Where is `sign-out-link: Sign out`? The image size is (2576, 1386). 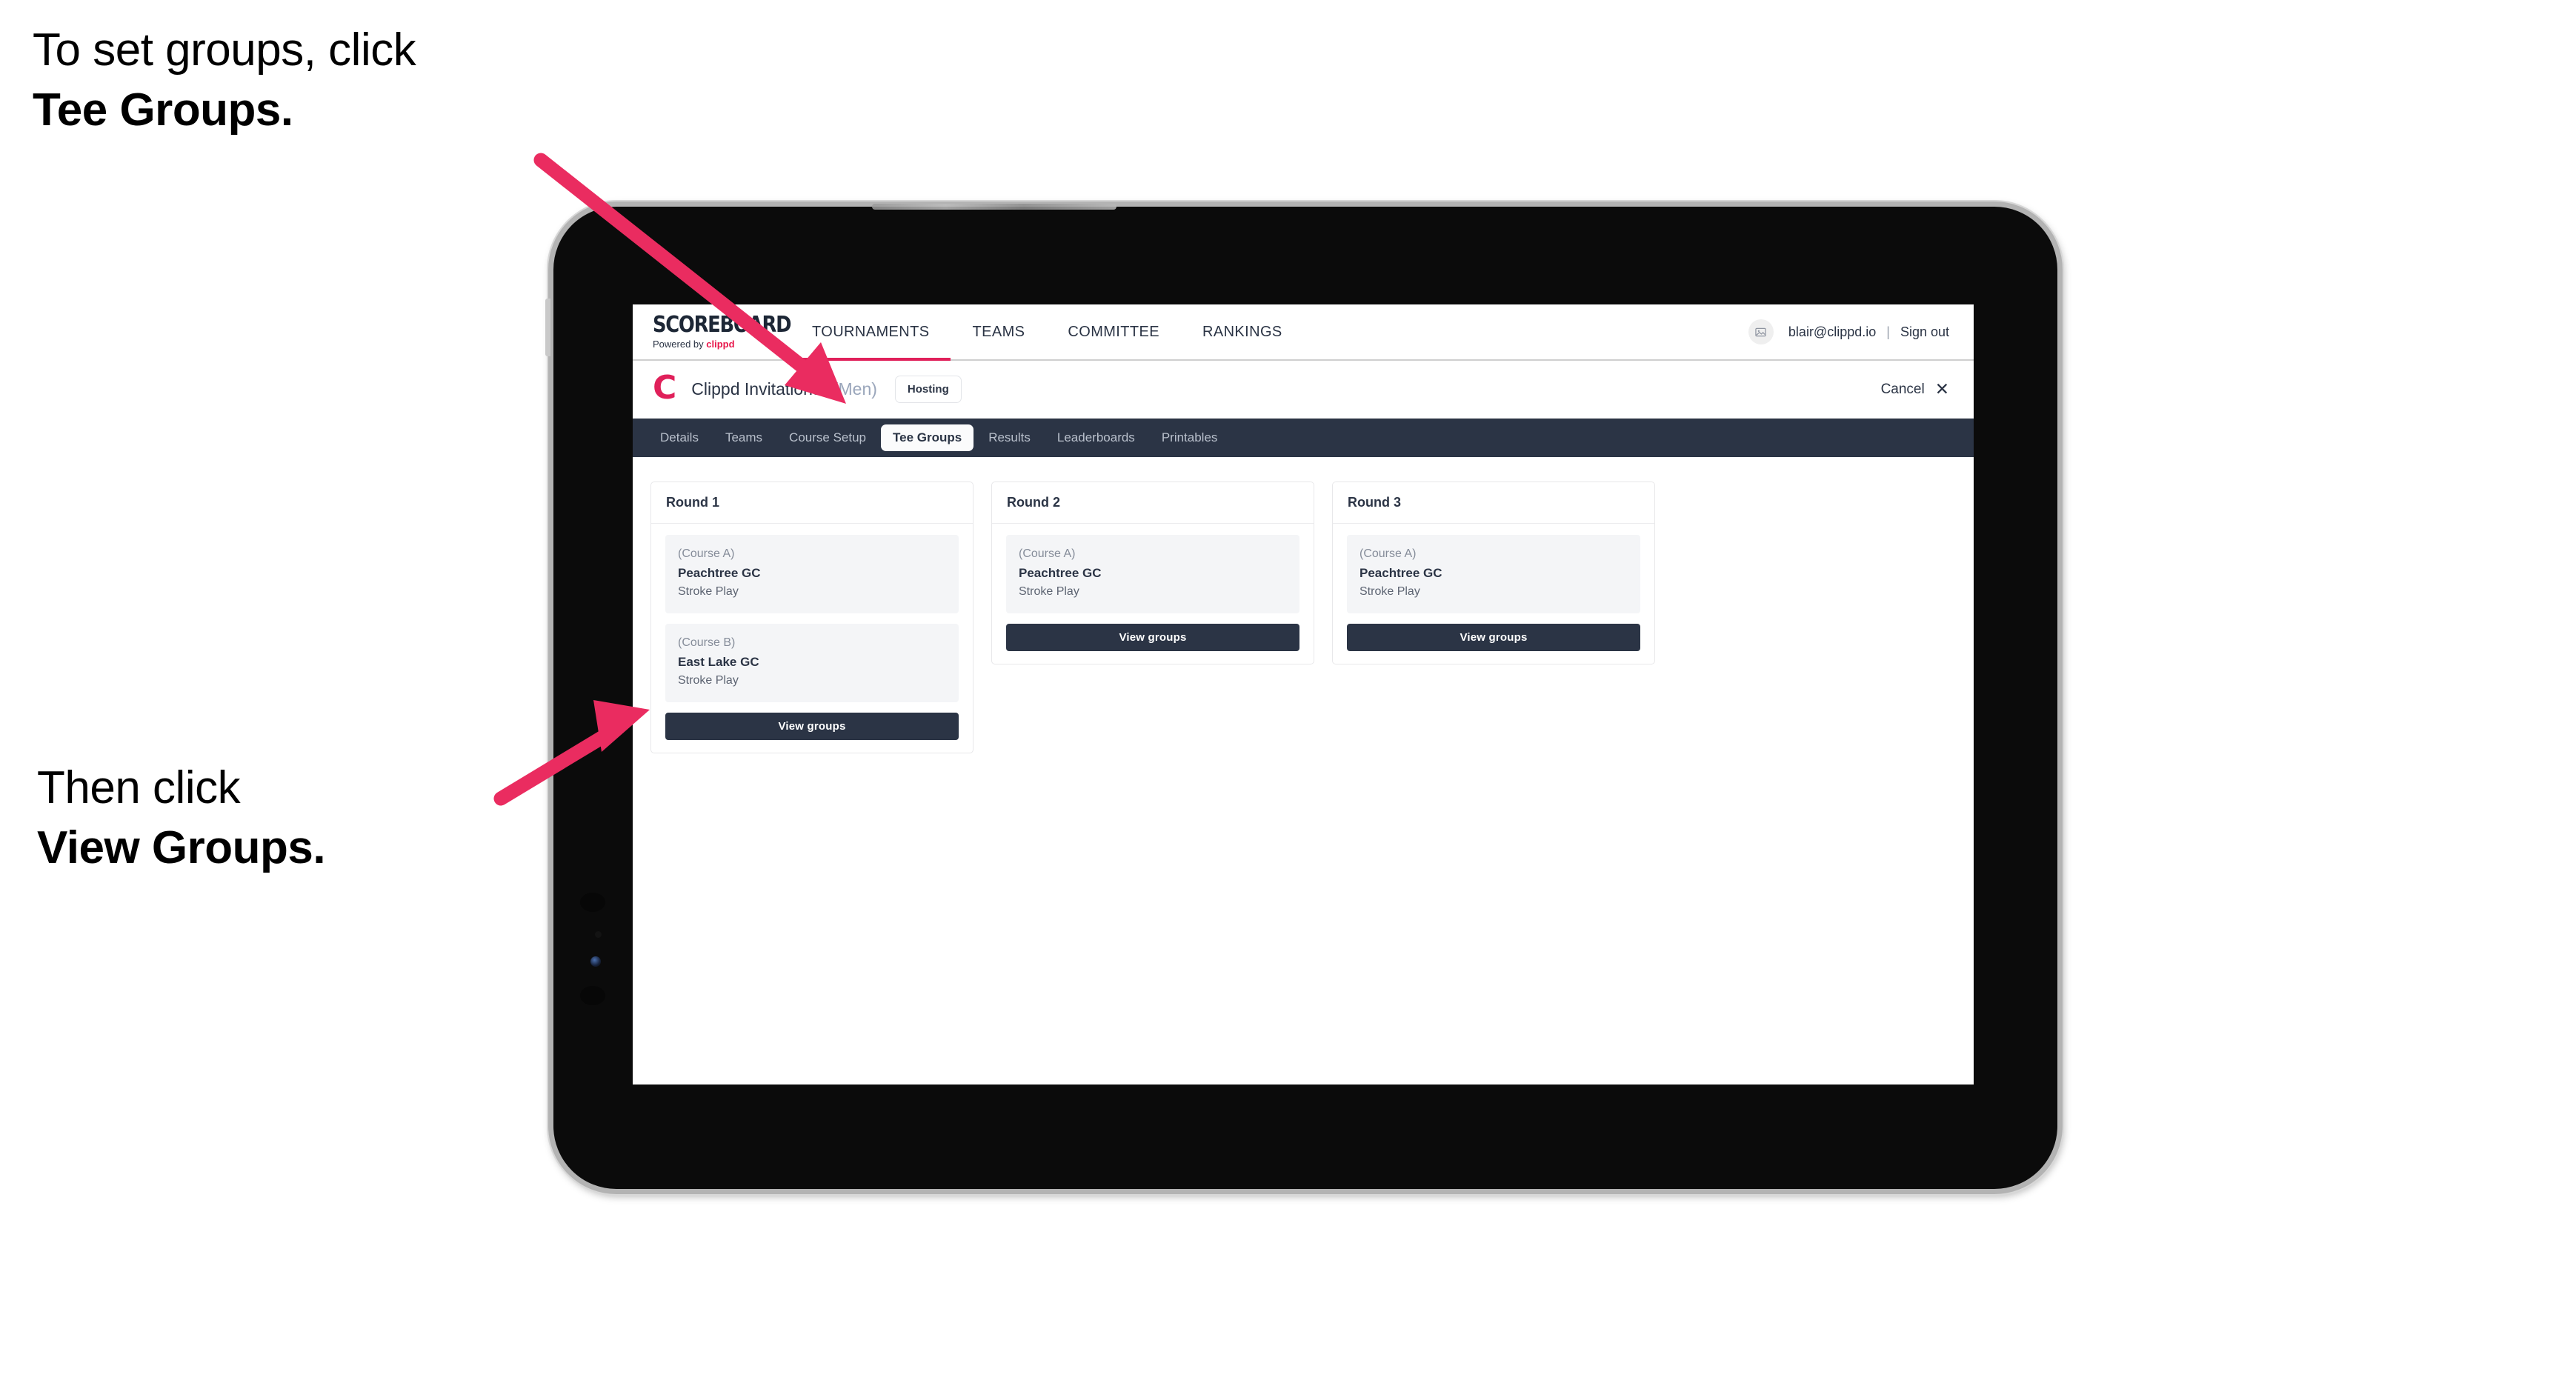
sign-out-link: Sign out is located at coordinates (1925, 332).